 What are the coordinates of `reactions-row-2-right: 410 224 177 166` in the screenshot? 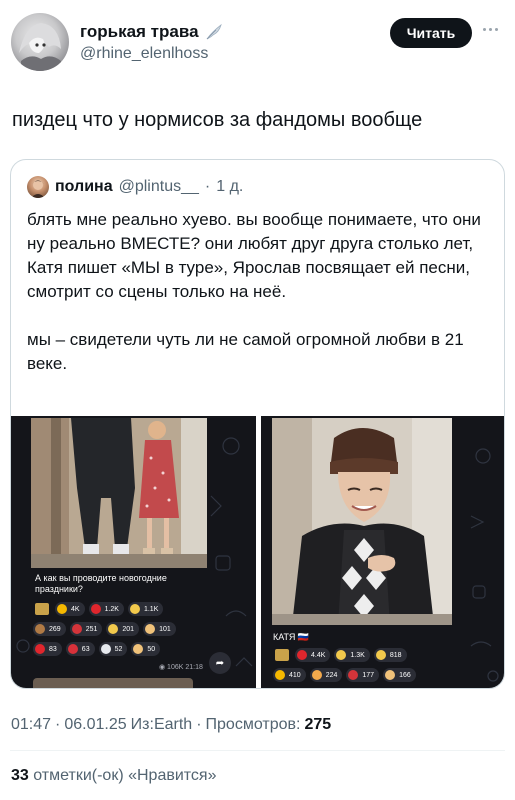 It's located at (344, 675).